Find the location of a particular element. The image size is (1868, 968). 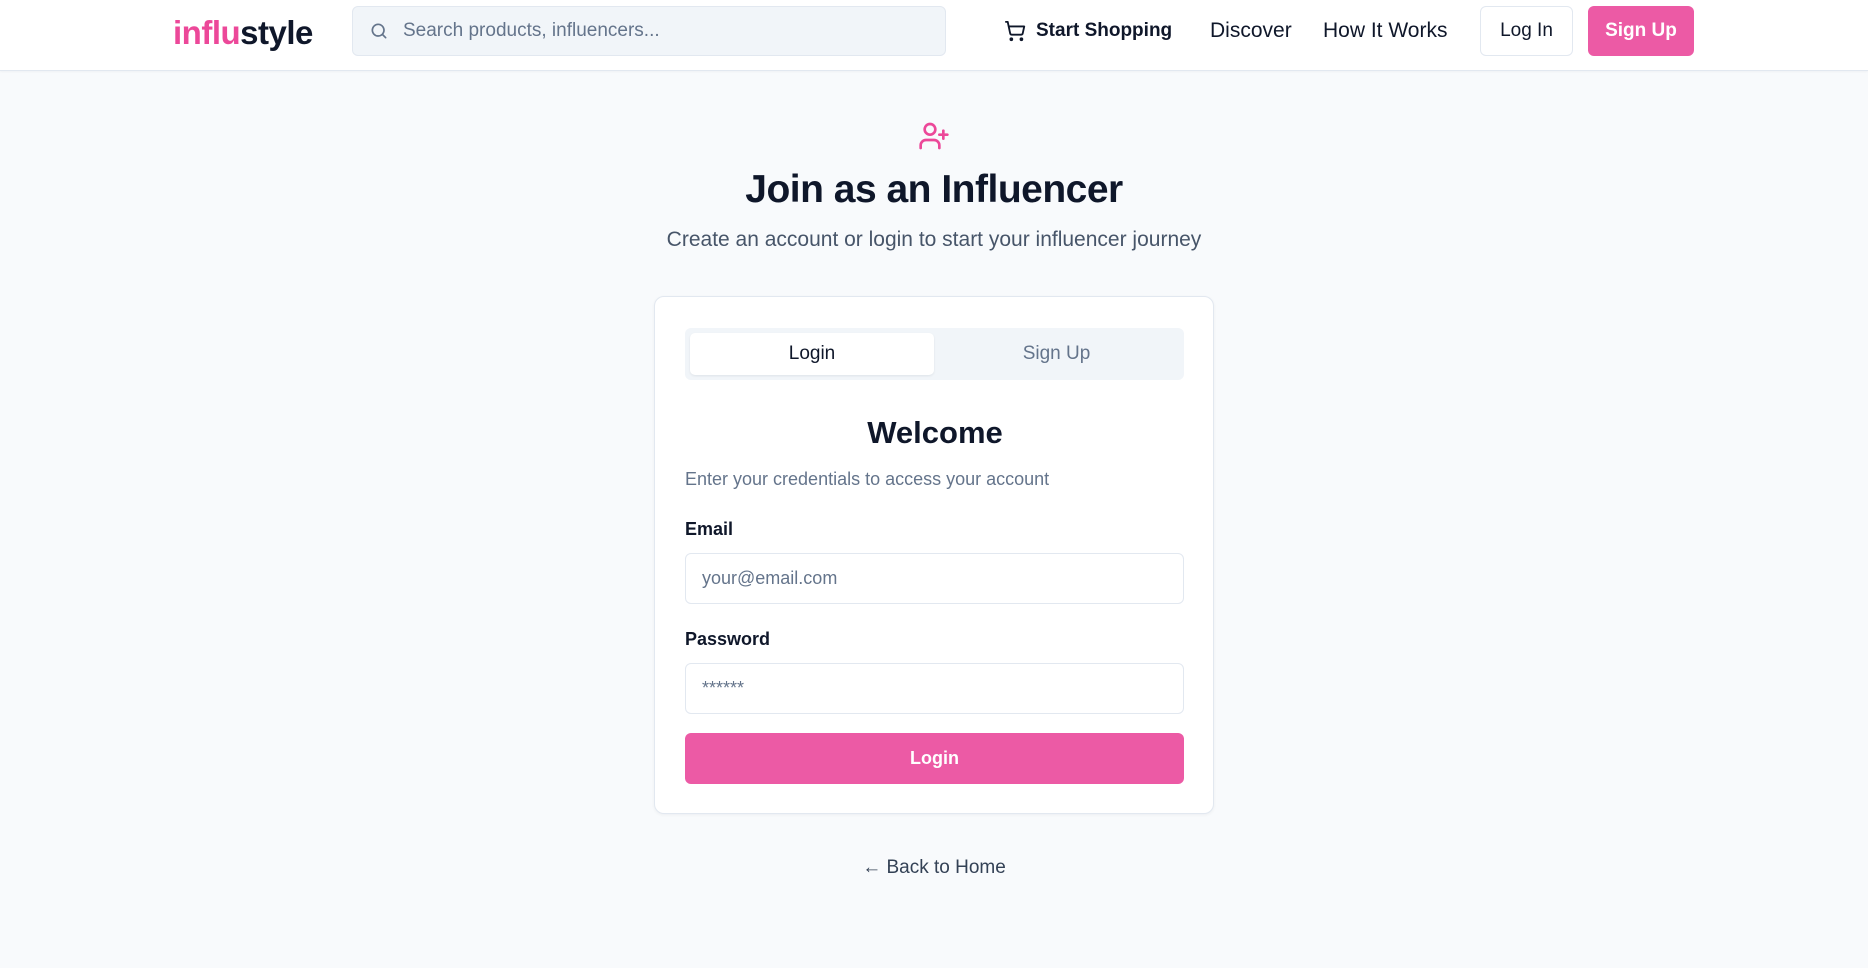

search-input is located at coordinates (663, 31).